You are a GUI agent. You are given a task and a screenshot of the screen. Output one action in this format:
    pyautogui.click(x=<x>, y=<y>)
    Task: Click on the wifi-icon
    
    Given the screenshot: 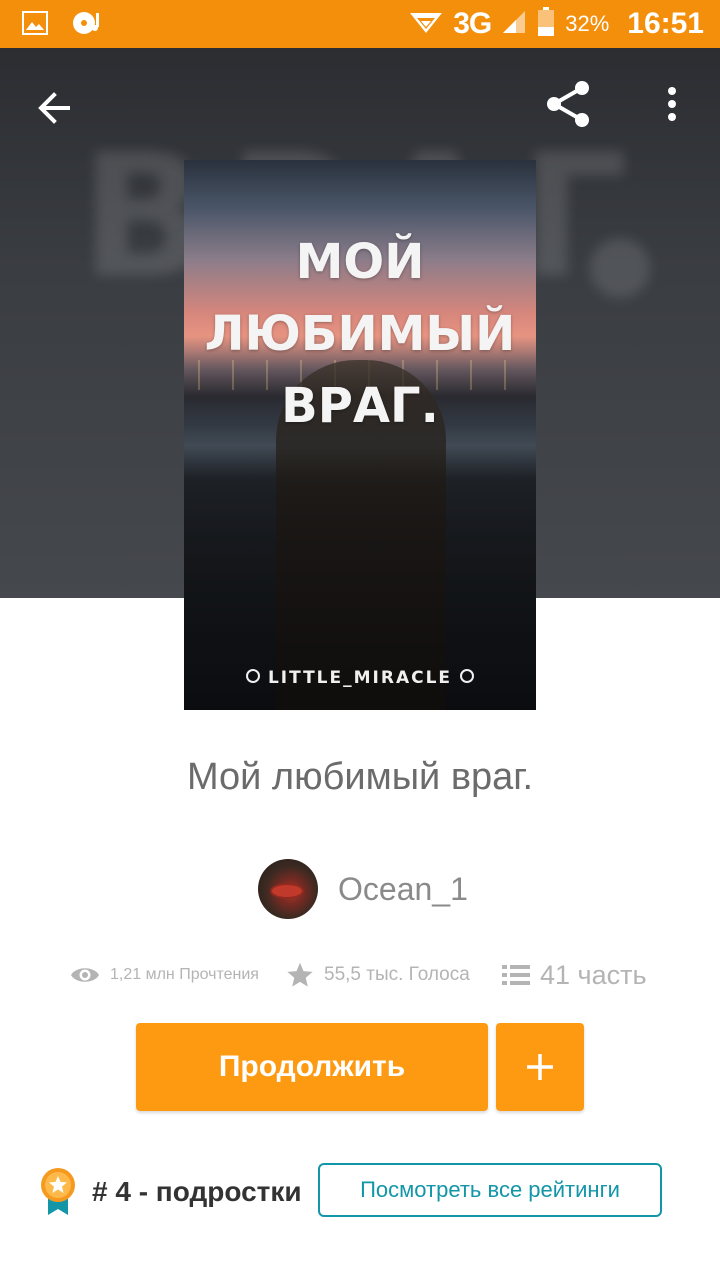 What is the action you would take?
    pyautogui.click(x=426, y=24)
    